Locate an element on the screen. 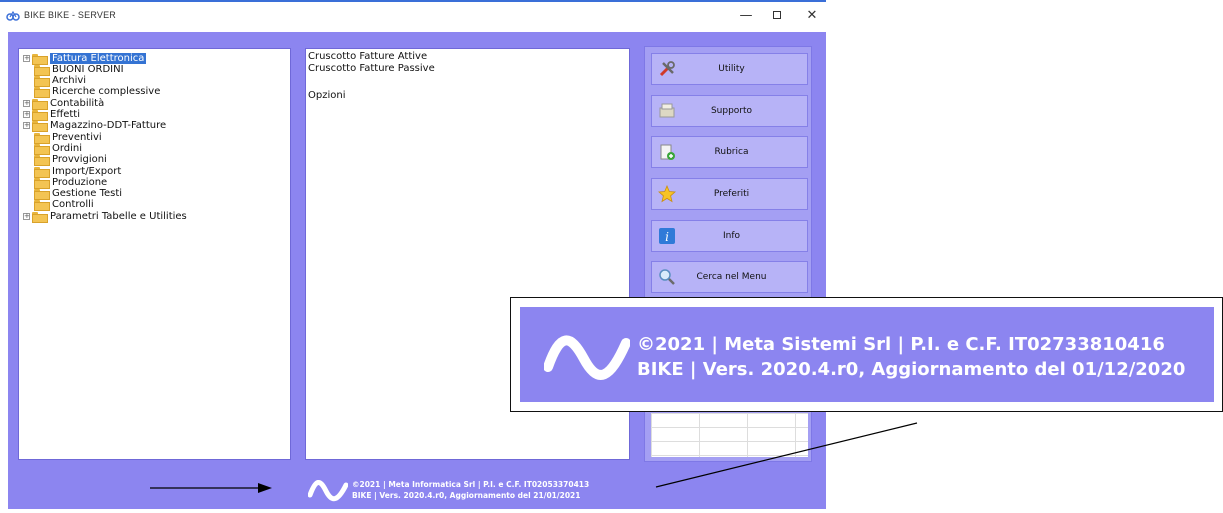 This screenshot has width=1223, height=513. tree-item-label: Gestione Testi is located at coordinates (87, 194).